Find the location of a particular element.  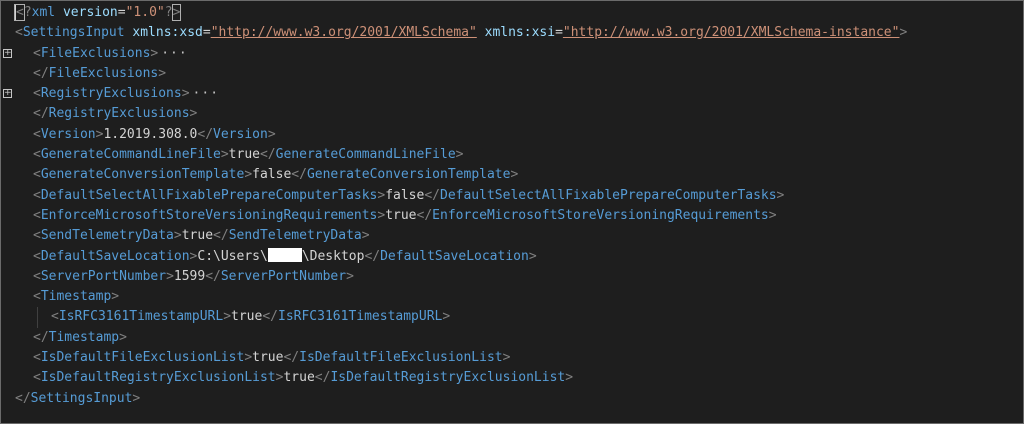

root-tag-close: SettingsInput is located at coordinates (81, 398).